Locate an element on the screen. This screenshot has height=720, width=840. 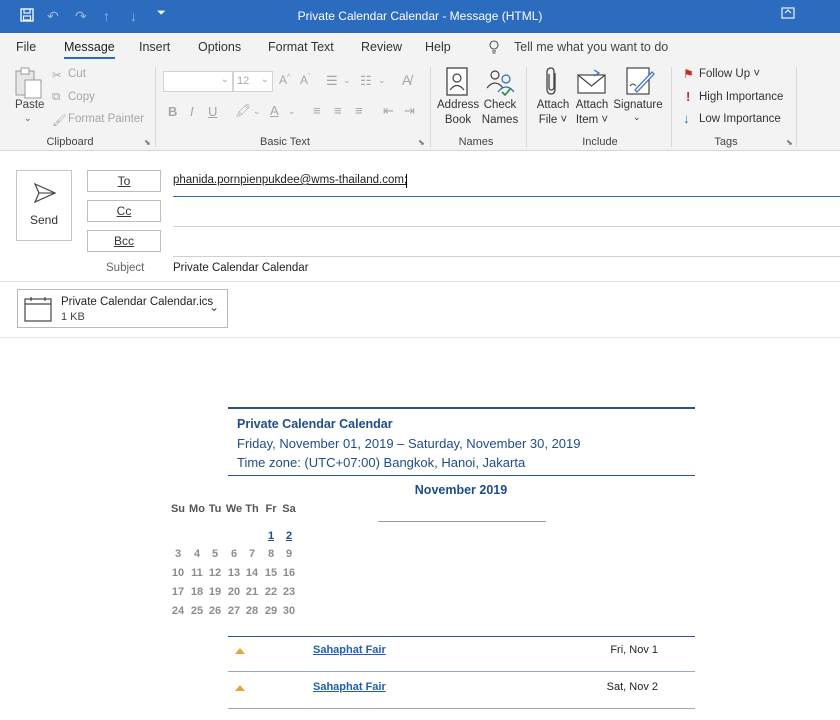
shrink-font-icon: Aˇ is located at coordinates (305, 80).